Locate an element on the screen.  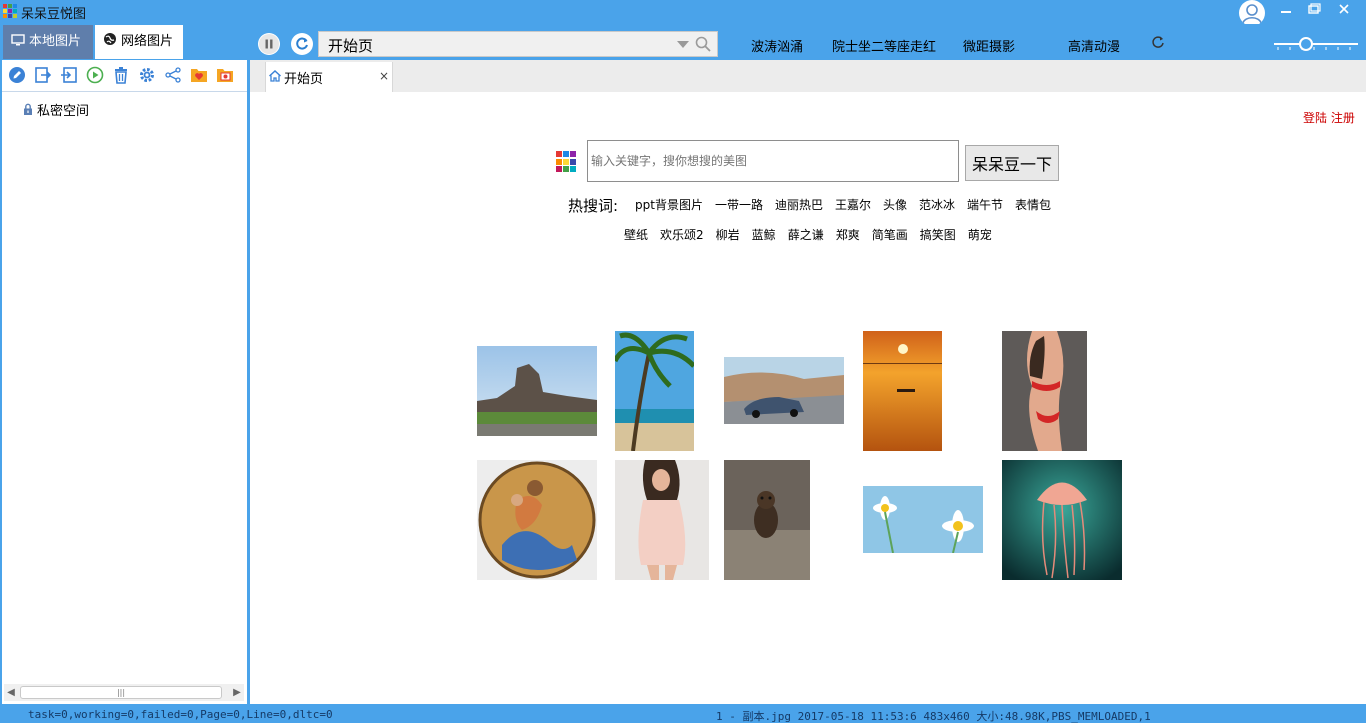
tab-start-page-label: 开始页 is located at coordinates (304, 79).